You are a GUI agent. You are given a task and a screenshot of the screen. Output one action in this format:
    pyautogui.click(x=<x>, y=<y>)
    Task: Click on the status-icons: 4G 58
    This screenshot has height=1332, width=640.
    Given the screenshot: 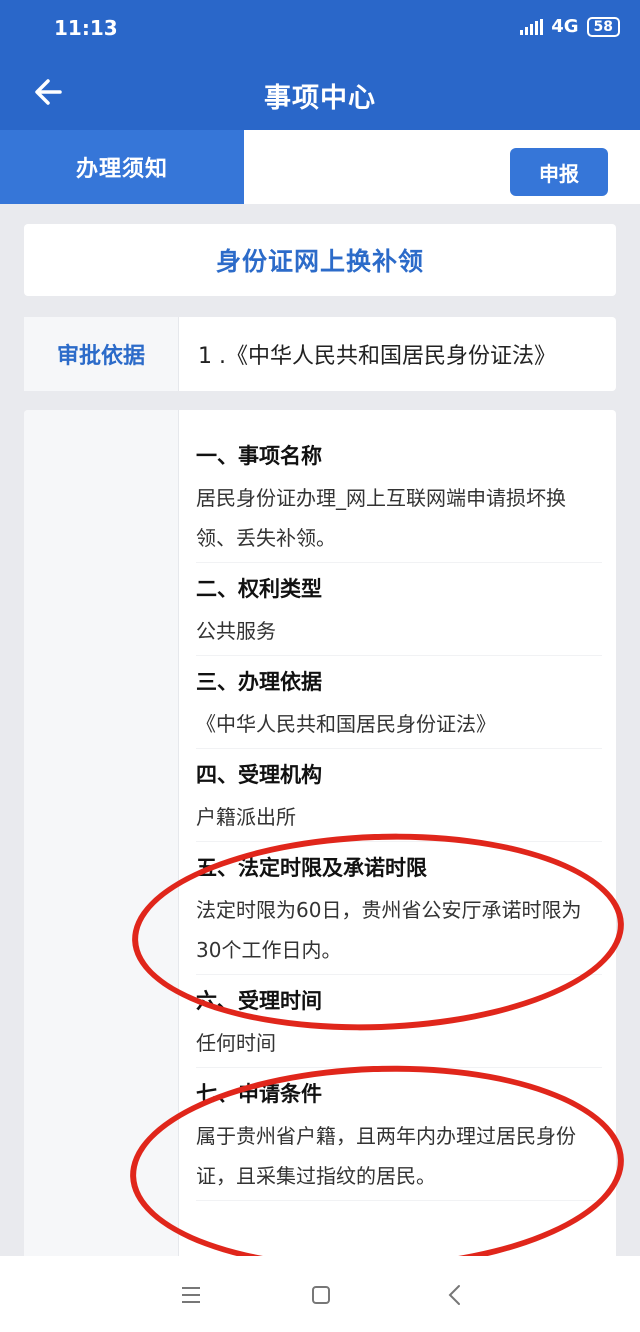 What is the action you would take?
    pyautogui.click(x=570, y=26)
    